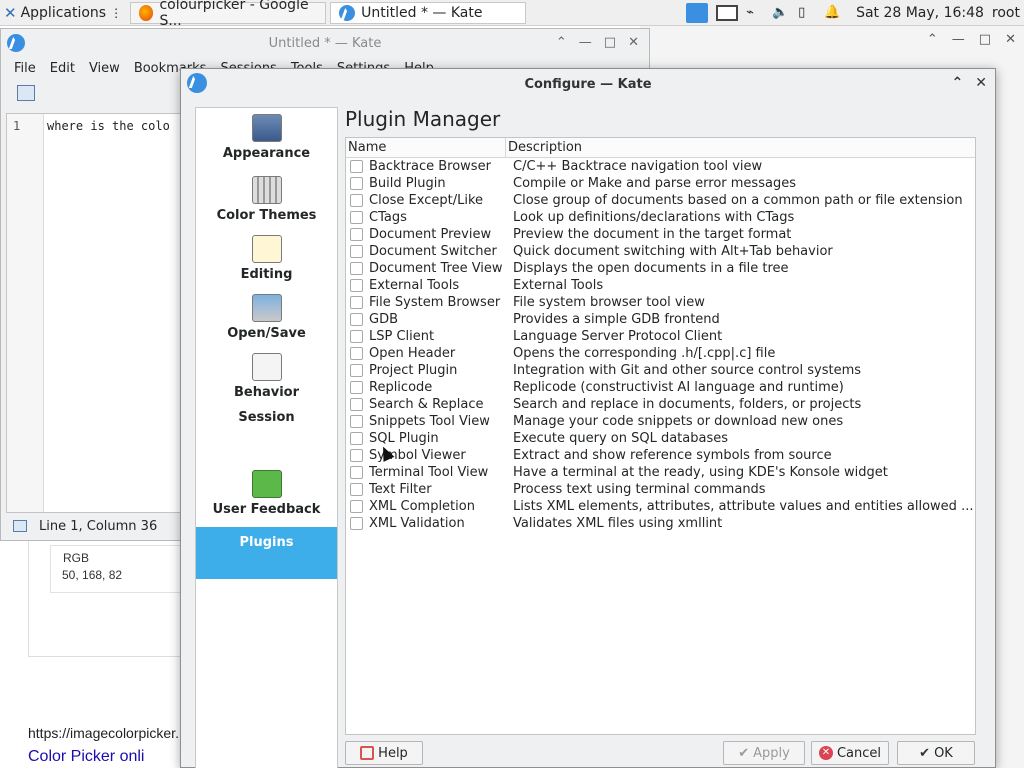 Image resolution: width=1024 pixels, height=768 pixels. What do you see at coordinates (588, 84) in the screenshot?
I see `dialog-titlebar: Configure — Kate ⌃ ✕` at bounding box center [588, 84].